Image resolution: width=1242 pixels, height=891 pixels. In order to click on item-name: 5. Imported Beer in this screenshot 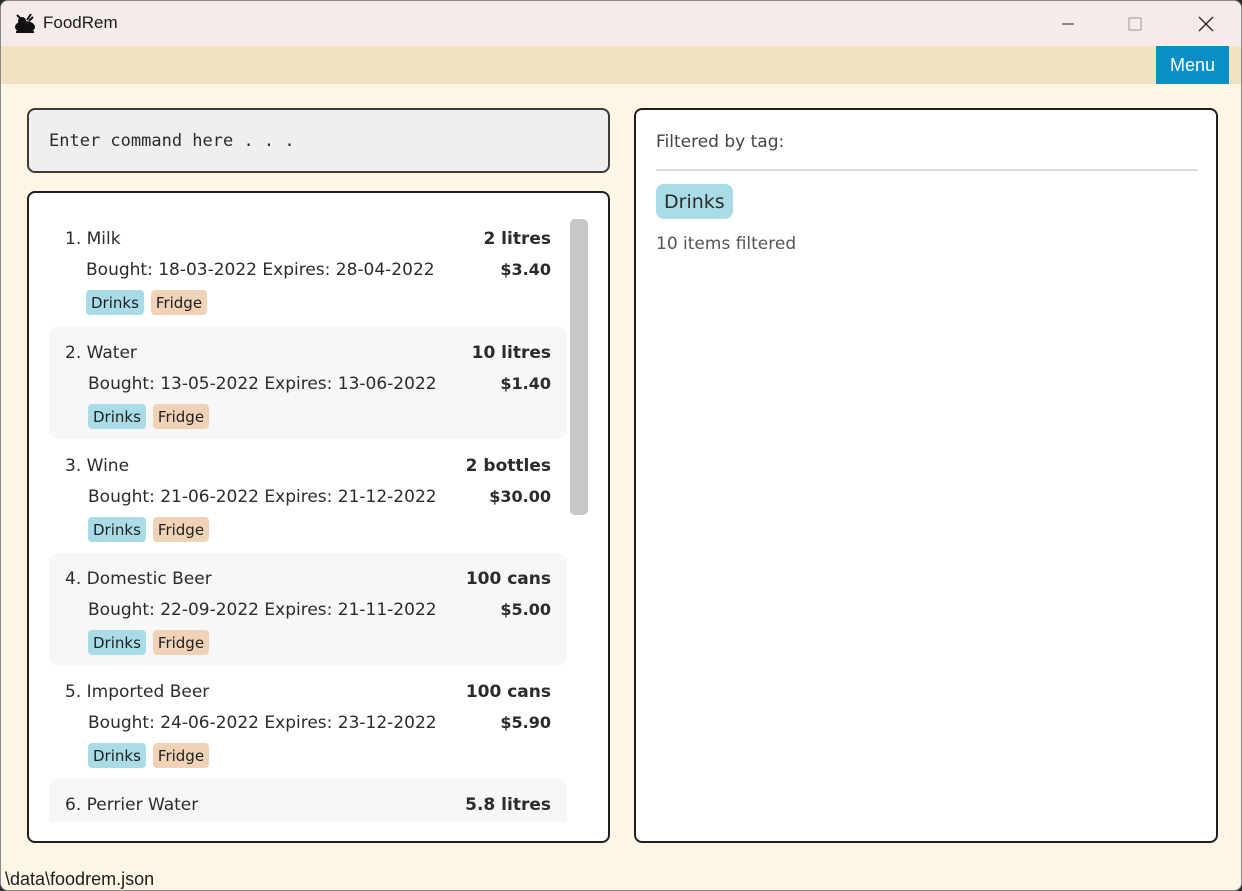, I will do `click(137, 692)`.